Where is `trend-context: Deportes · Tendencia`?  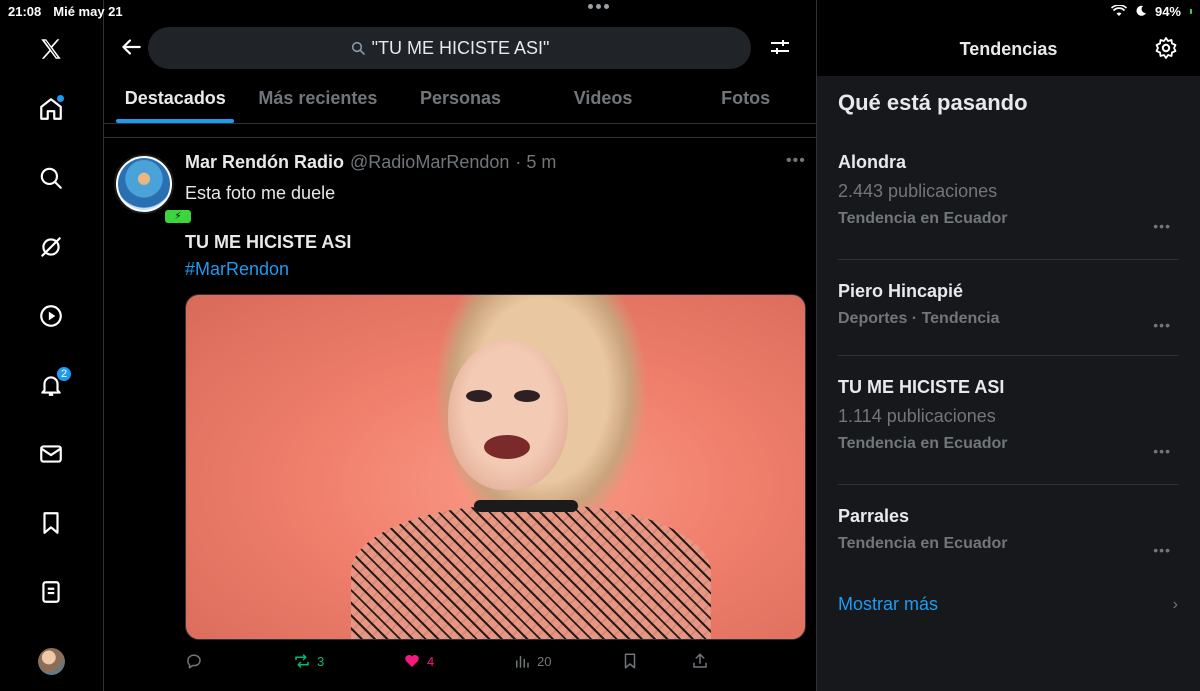 trend-context: Deportes · Tendencia is located at coordinates (919, 318).